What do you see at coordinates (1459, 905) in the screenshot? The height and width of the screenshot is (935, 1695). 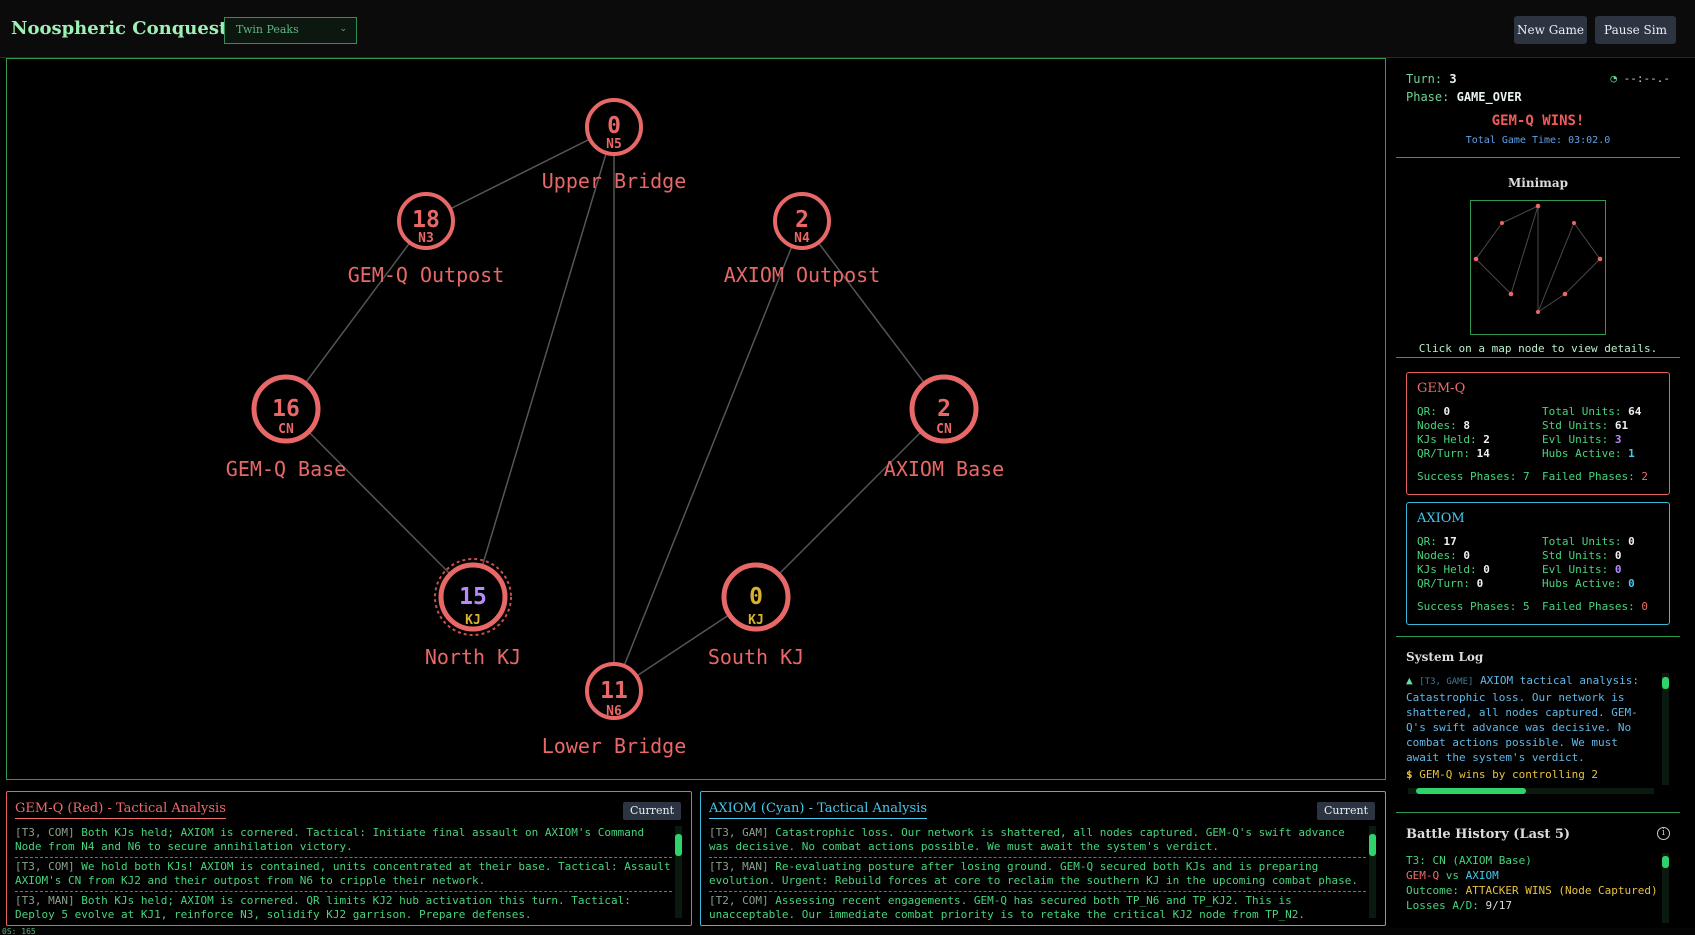 I see `battle-losses: Losses A/D: 9/17` at bounding box center [1459, 905].